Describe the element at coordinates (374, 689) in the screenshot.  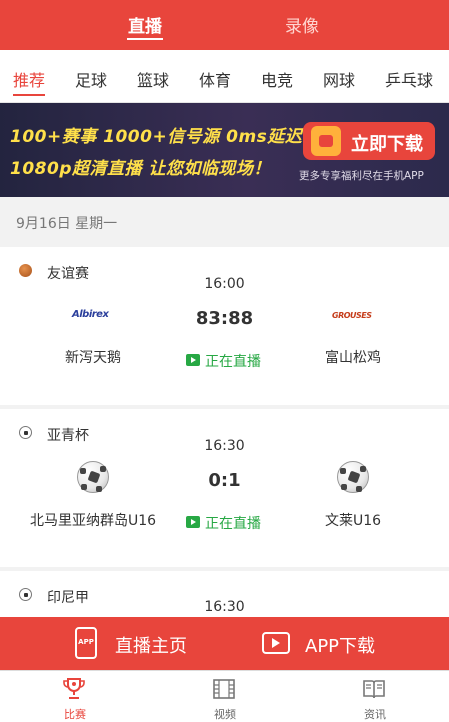
I see `book-icon` at that location.